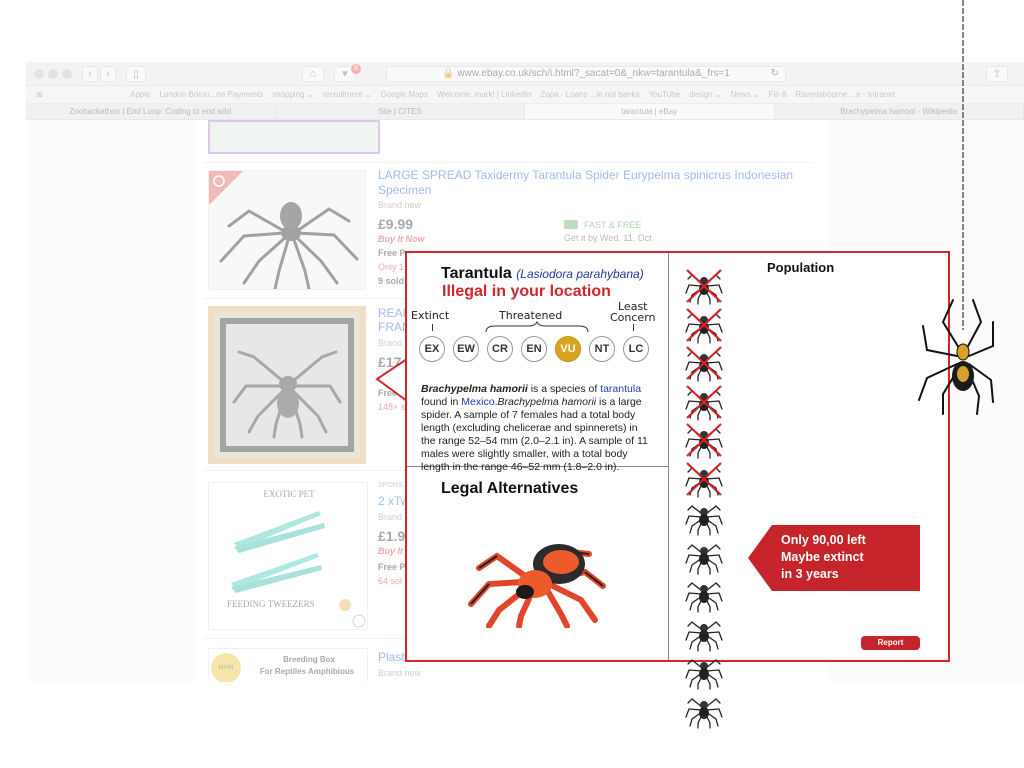 This screenshot has width=1024, height=768. I want to click on description-text: found in, so click(441, 402).